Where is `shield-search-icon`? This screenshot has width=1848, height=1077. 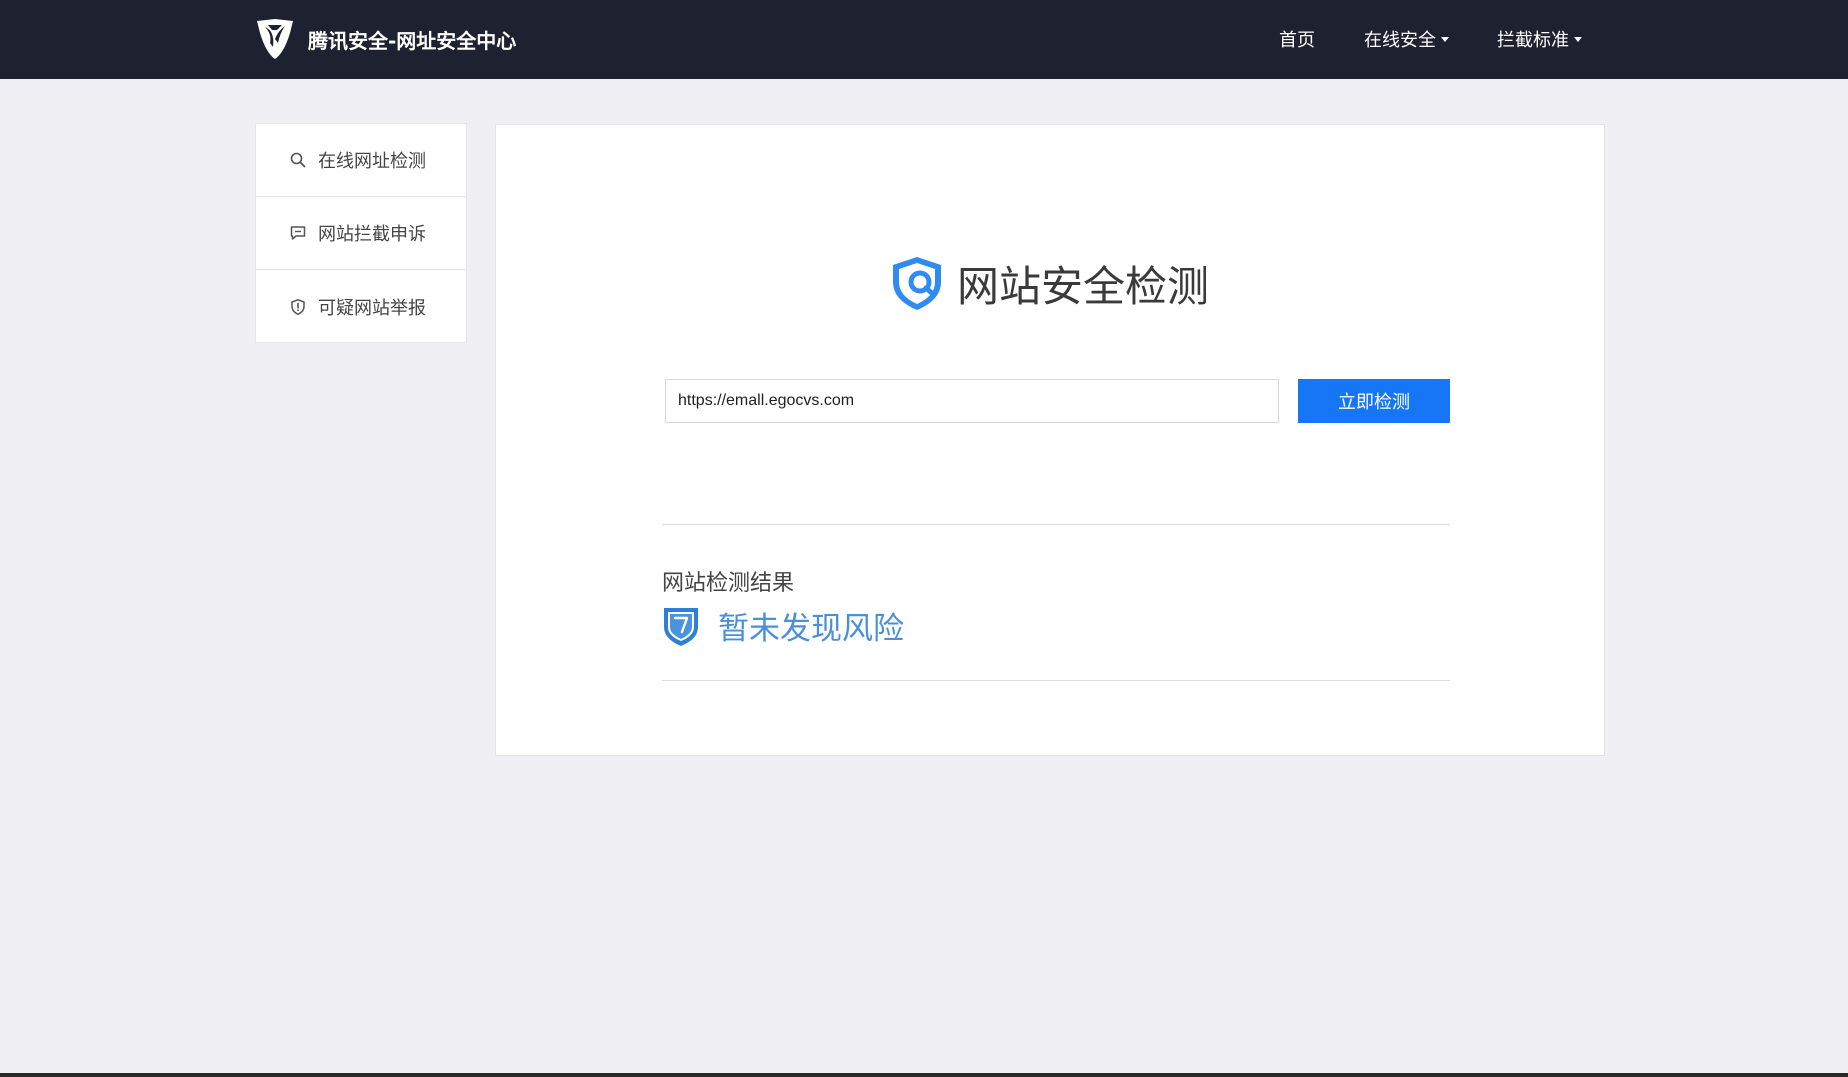
shield-search-icon is located at coordinates (917, 283).